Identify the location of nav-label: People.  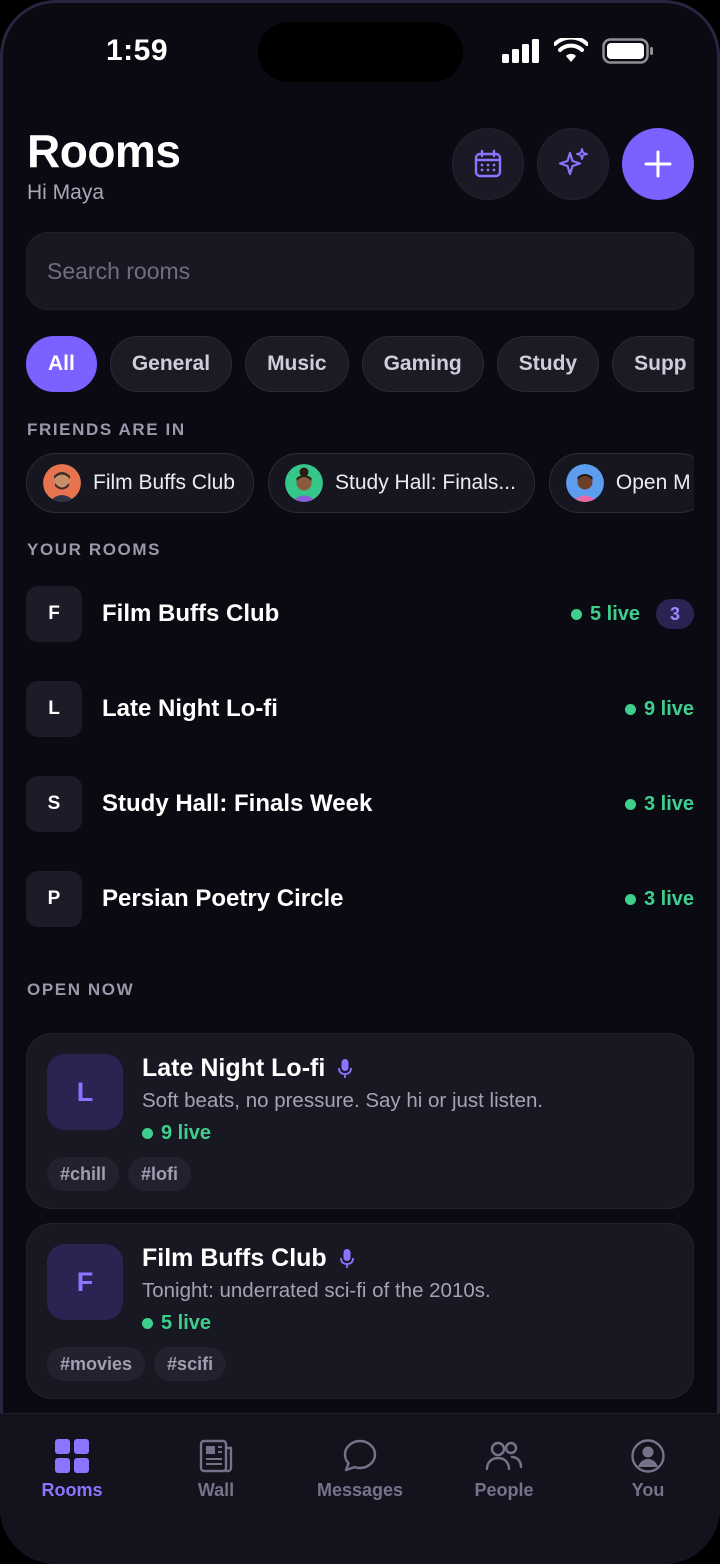
(504, 1490).